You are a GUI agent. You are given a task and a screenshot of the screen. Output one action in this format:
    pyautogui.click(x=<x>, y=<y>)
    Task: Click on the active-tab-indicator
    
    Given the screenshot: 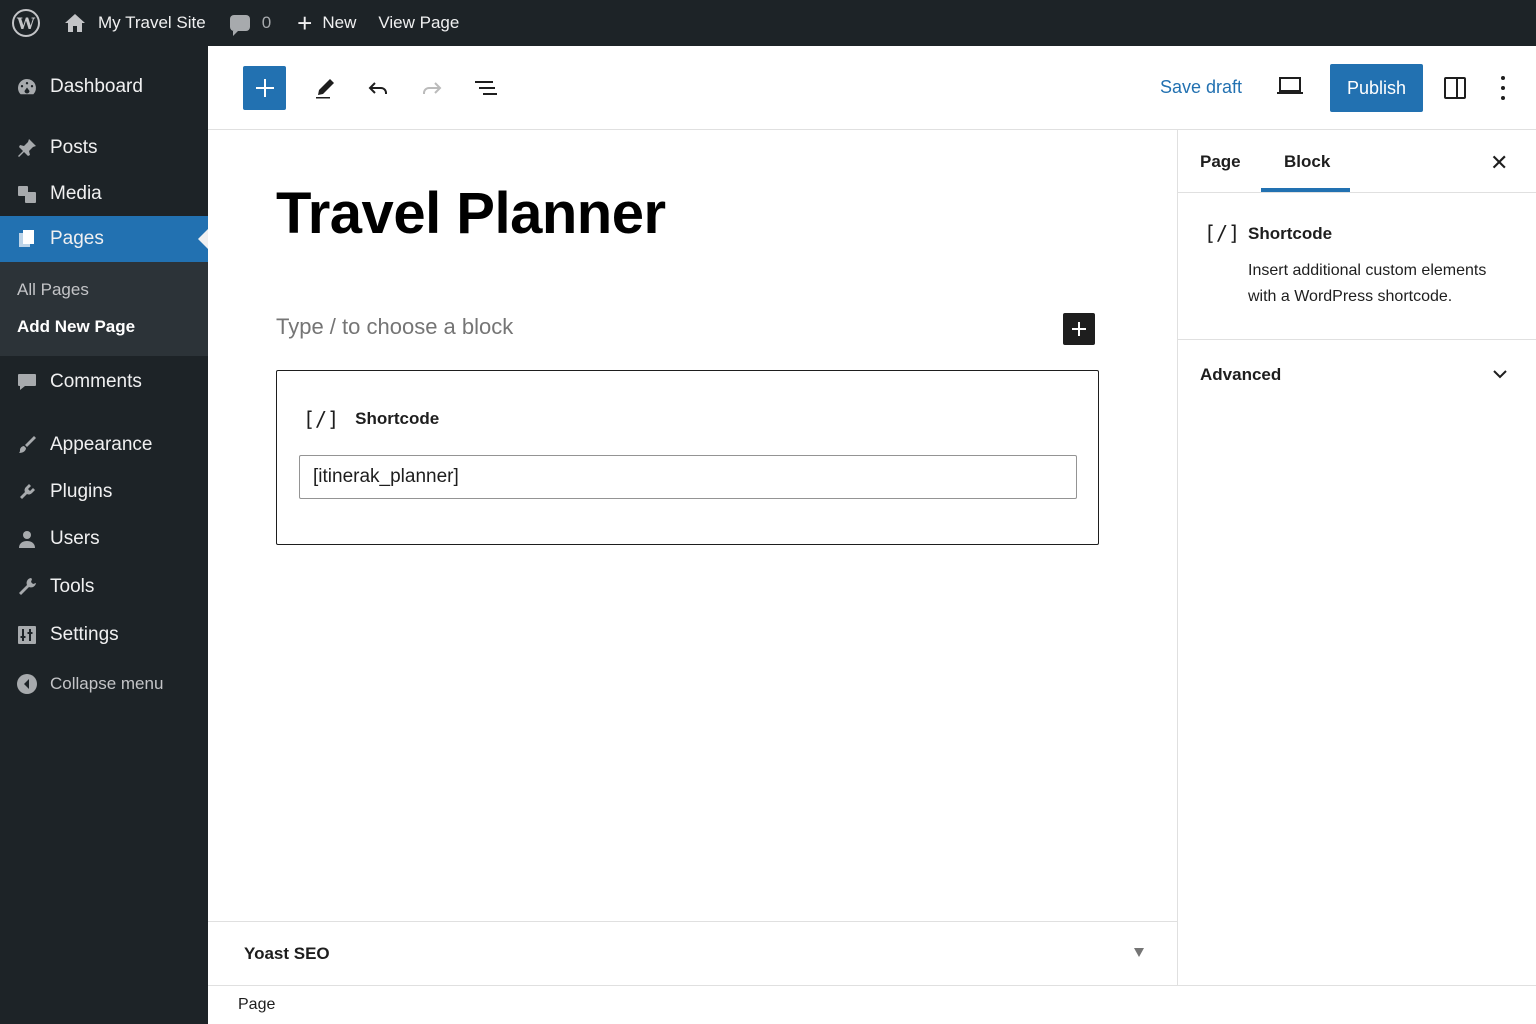 What is the action you would take?
    pyautogui.click(x=1305, y=190)
    